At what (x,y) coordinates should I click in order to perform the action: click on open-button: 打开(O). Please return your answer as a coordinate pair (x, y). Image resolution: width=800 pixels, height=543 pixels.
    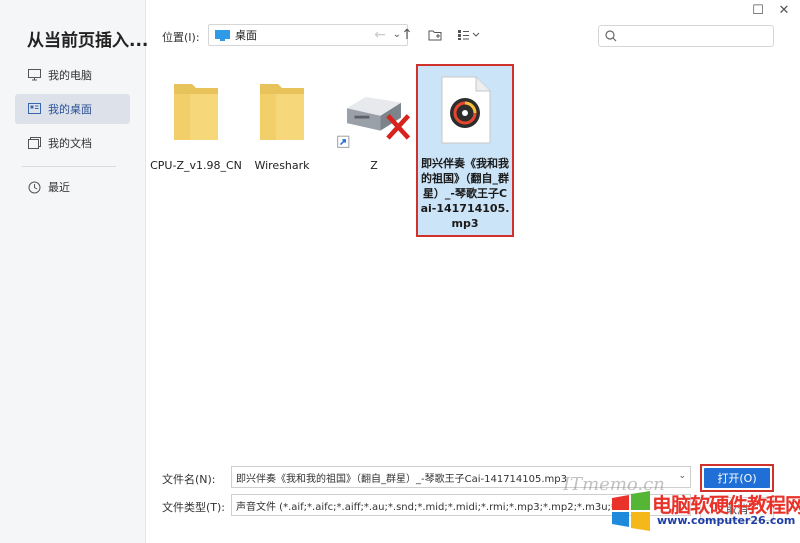
    Looking at the image, I should click on (737, 478).